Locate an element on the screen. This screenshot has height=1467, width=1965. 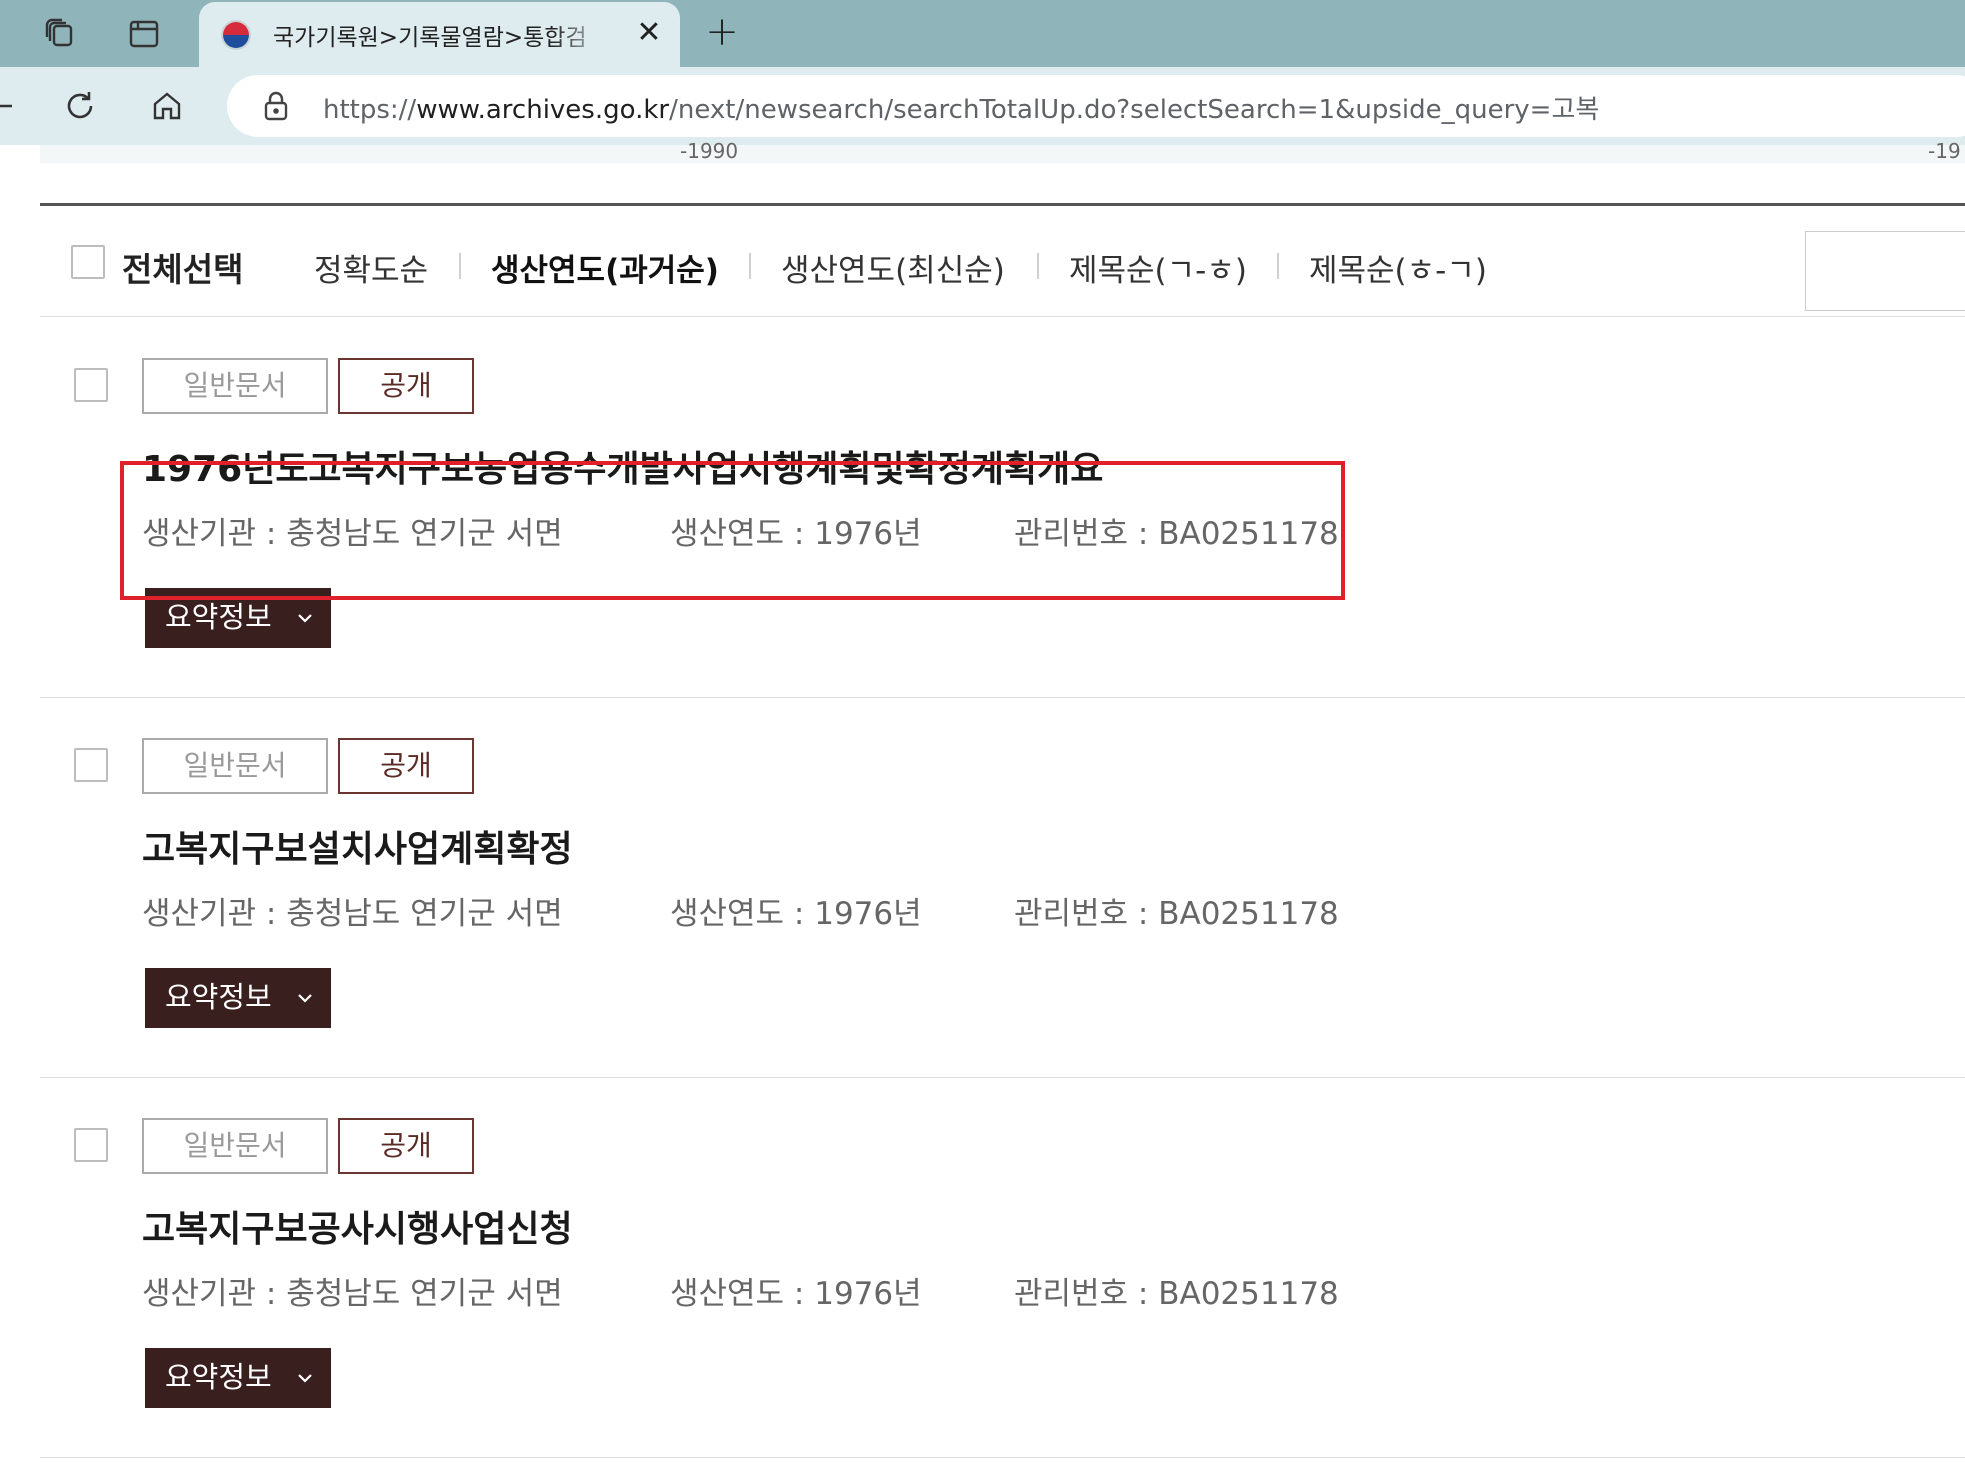
timeline-label-19: -19 is located at coordinates (1944, 151).